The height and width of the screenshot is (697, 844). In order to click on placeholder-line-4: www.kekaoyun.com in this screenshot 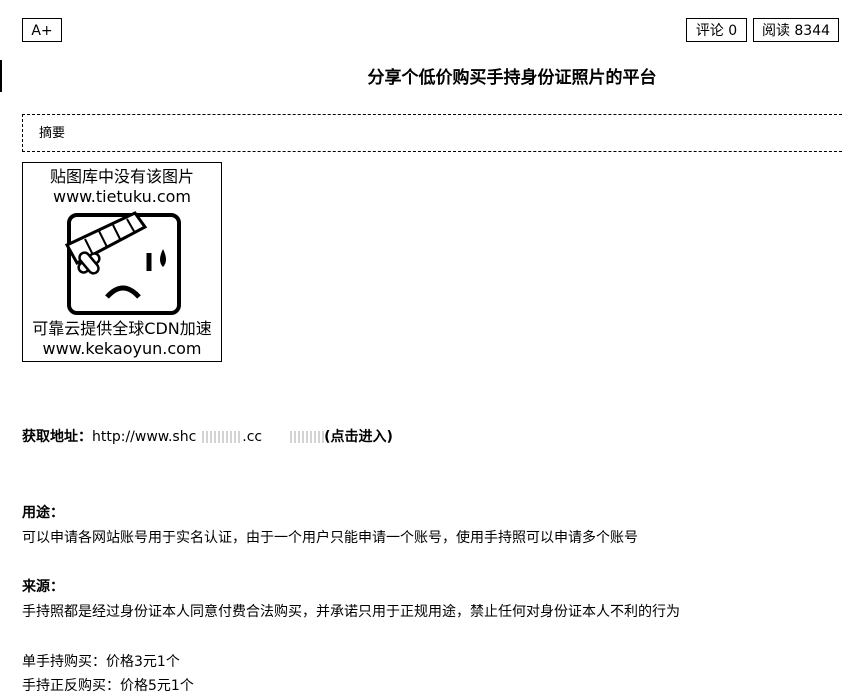, I will do `click(122, 348)`.